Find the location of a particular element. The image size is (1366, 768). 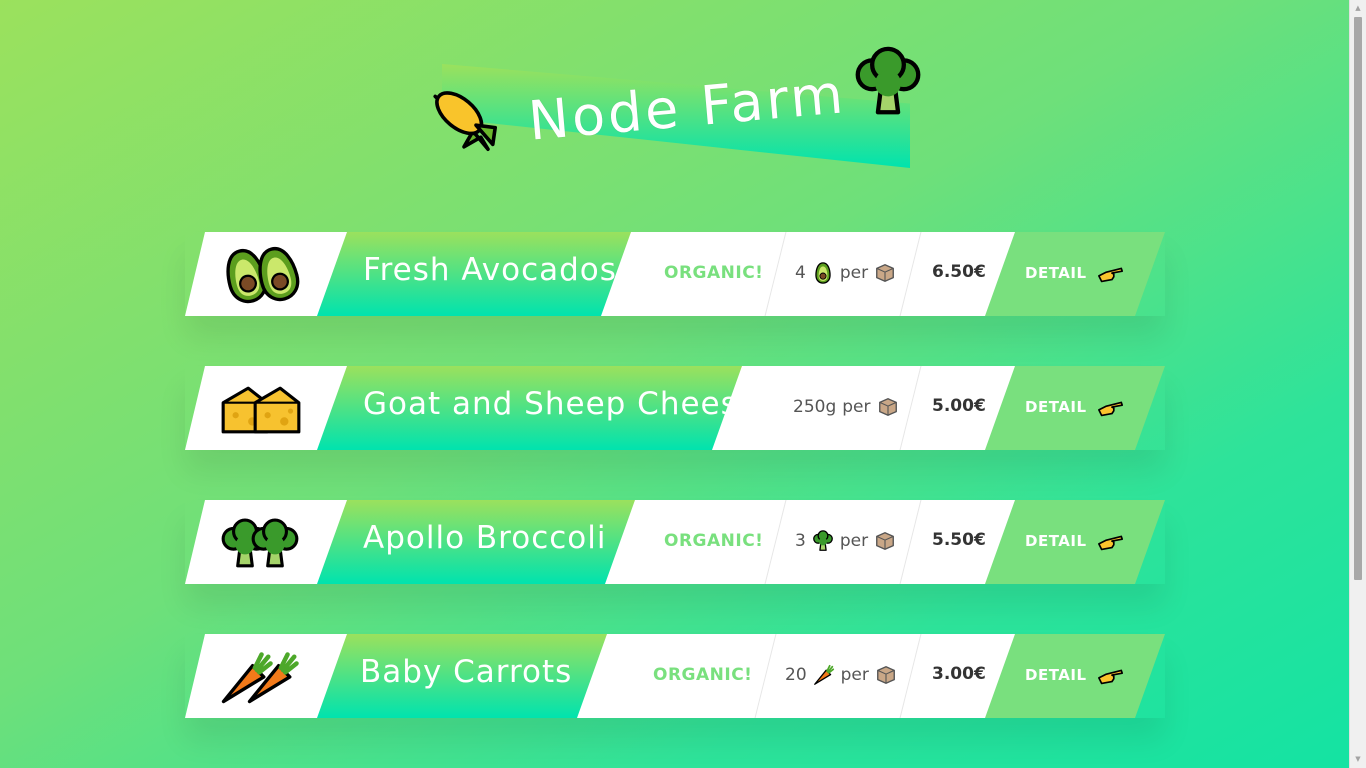

scroll-up-arrow-icon: ▲ is located at coordinates (1358, 8).